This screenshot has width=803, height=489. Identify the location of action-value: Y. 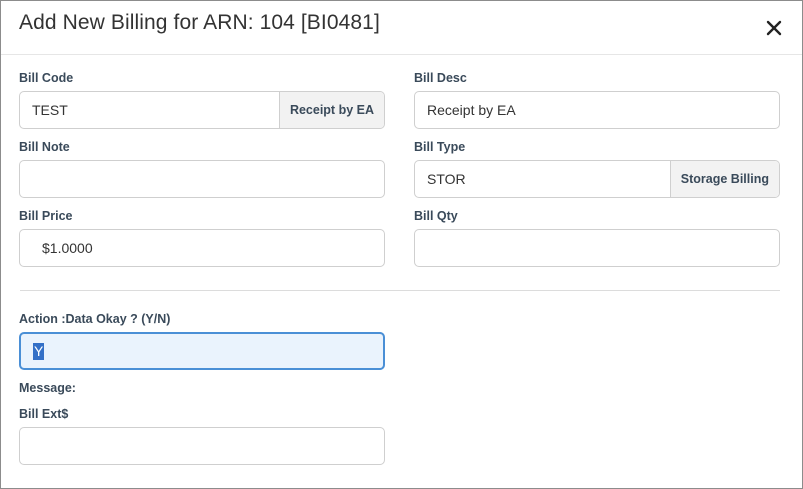
(39, 351).